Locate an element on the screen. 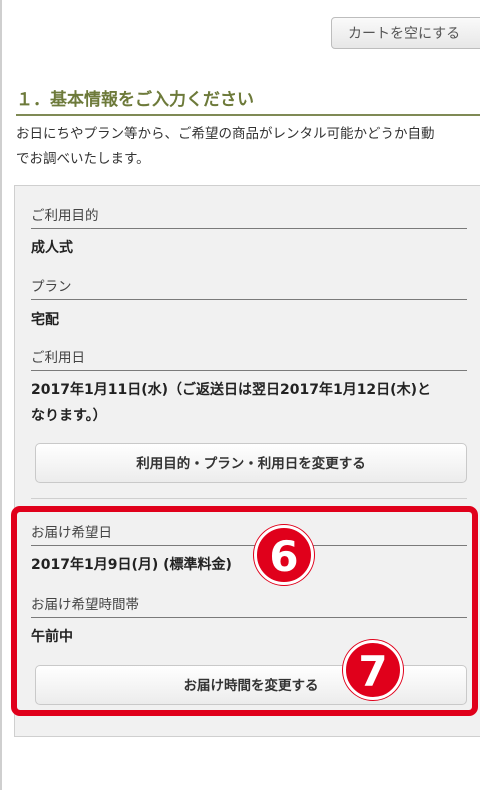 The width and height of the screenshot is (480, 790). clear-cart-button: カートを空にする is located at coordinates (405, 33).